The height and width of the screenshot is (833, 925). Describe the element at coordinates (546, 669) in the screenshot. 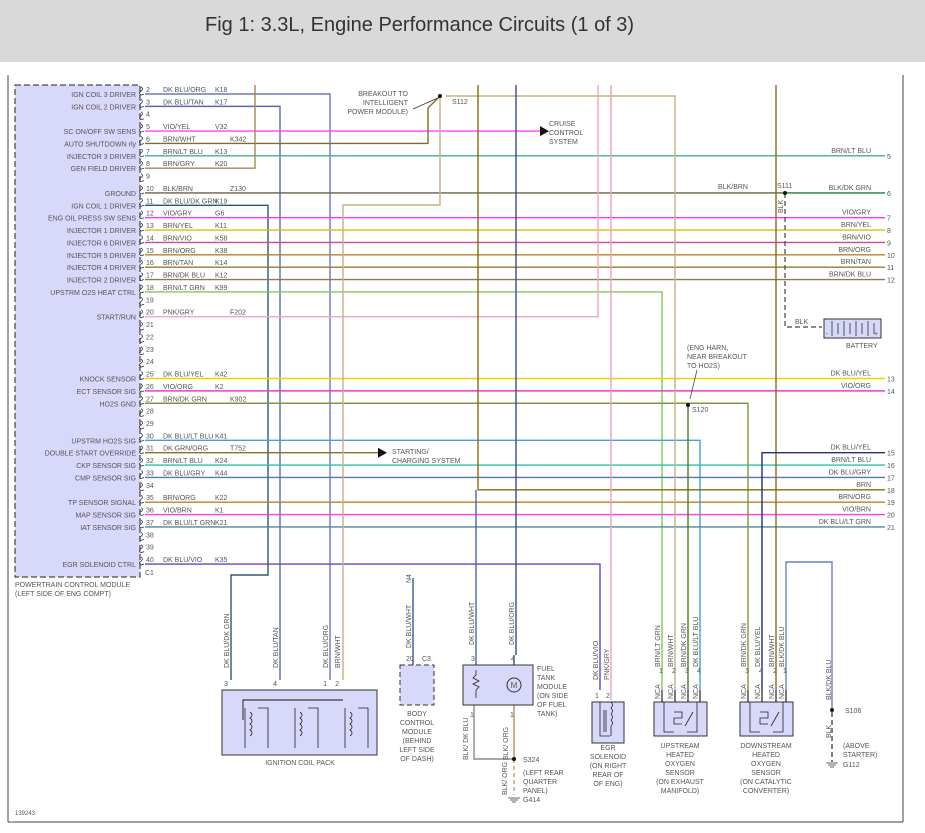

I see `fuel-tank-label: FUEL` at that location.